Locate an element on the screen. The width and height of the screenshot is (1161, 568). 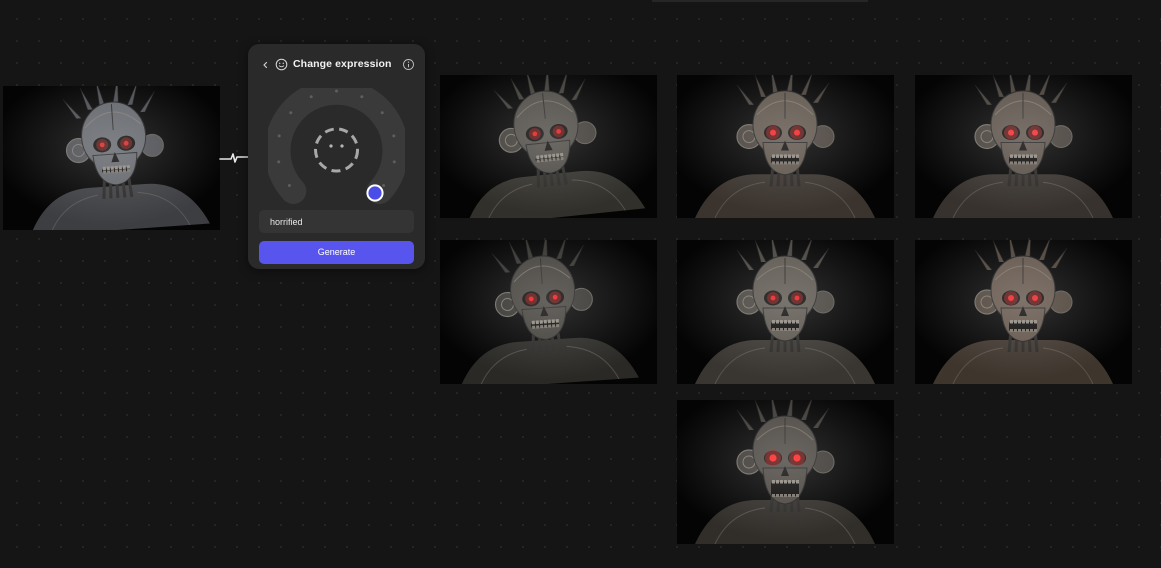
dial-track is located at coordinates (336, 146).